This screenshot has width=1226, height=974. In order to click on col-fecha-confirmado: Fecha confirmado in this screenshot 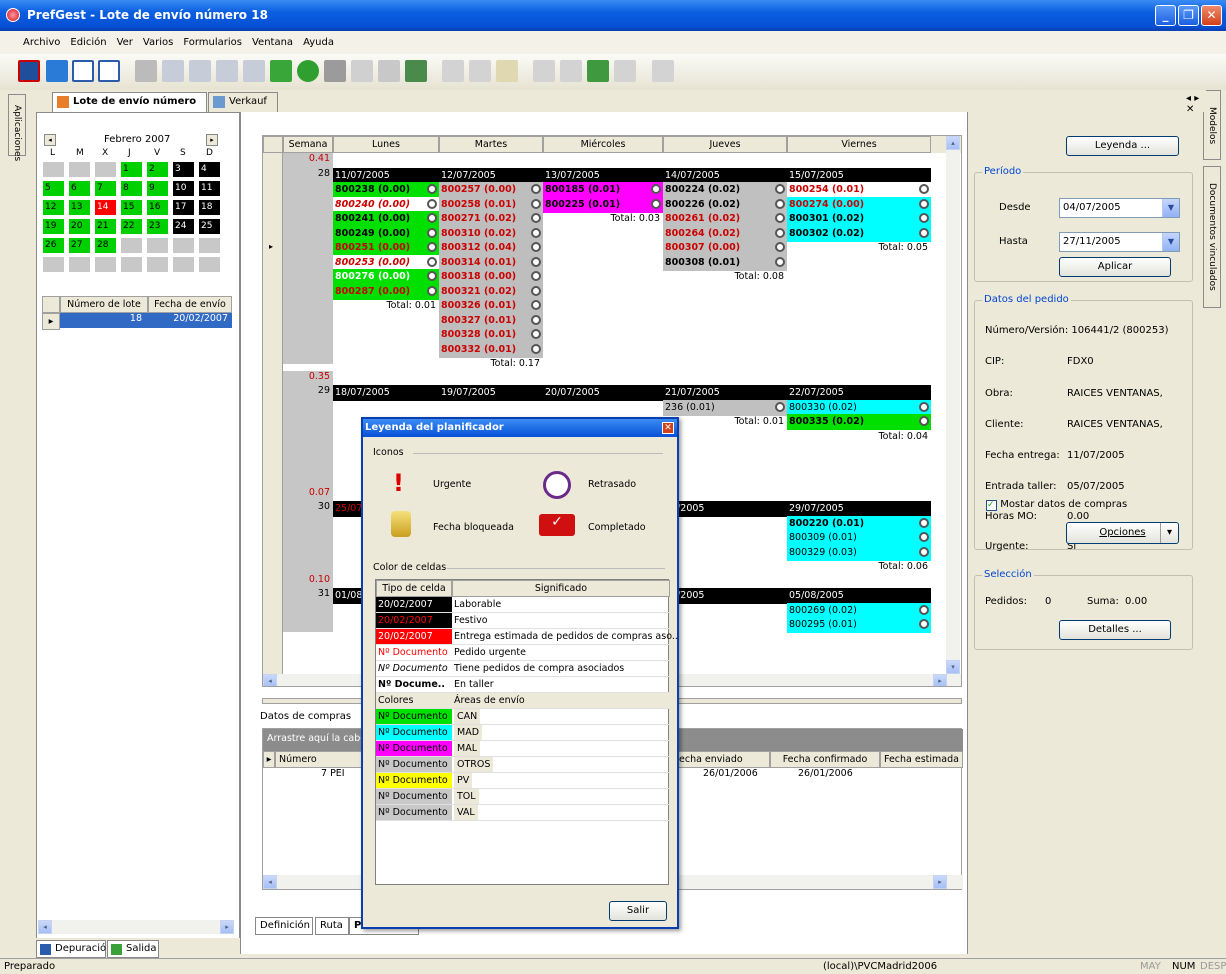, I will do `click(825, 759)`.